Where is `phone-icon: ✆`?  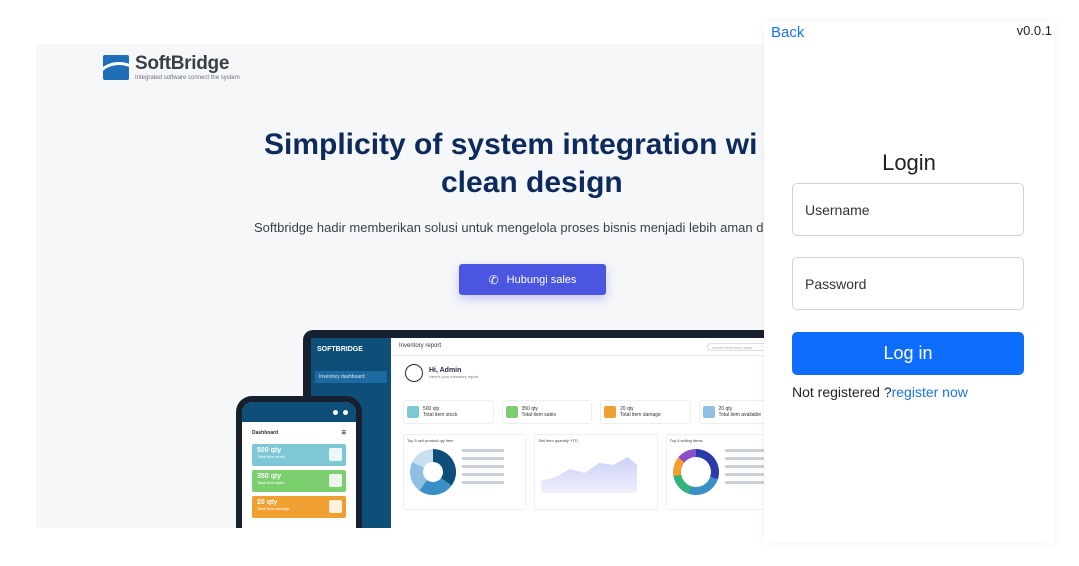
phone-icon: ✆ is located at coordinates (493, 279).